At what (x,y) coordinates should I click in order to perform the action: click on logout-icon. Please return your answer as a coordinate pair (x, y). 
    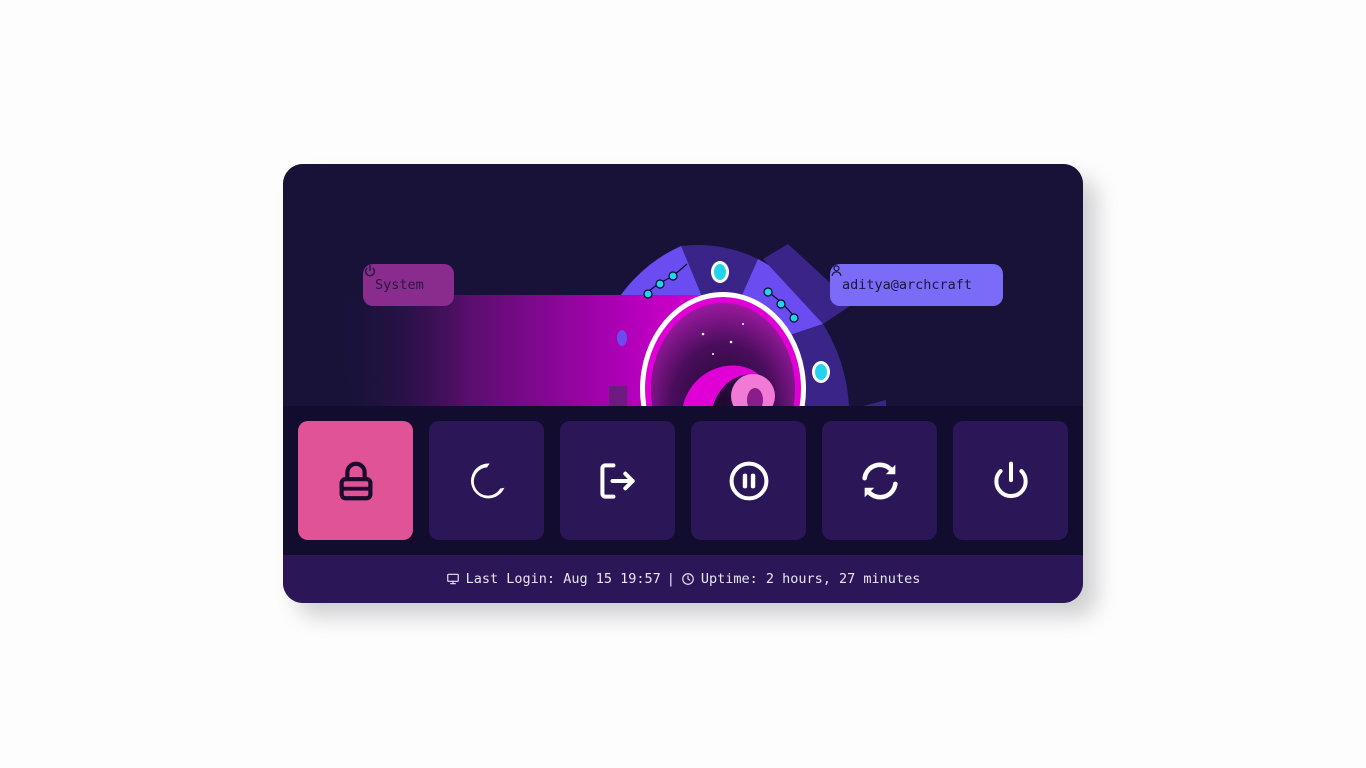
    Looking at the image, I should click on (617, 480).